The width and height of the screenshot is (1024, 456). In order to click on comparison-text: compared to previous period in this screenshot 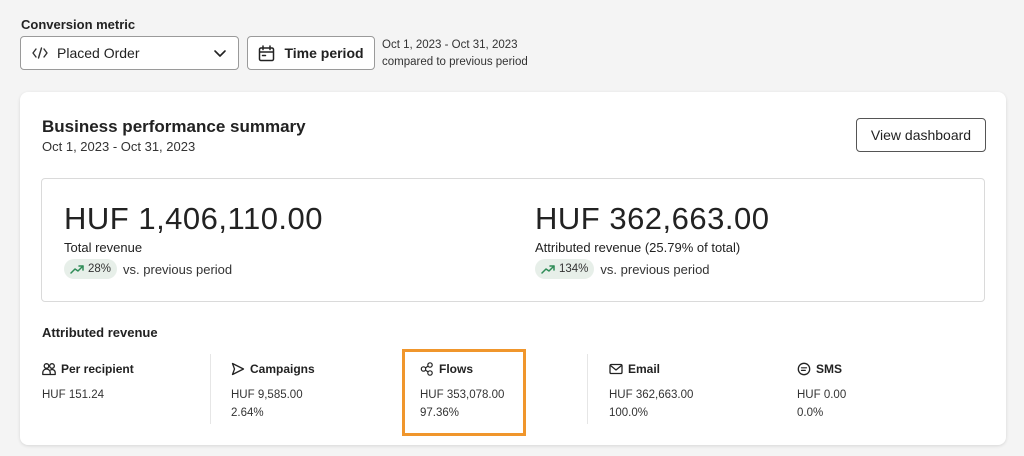, I will do `click(455, 62)`.